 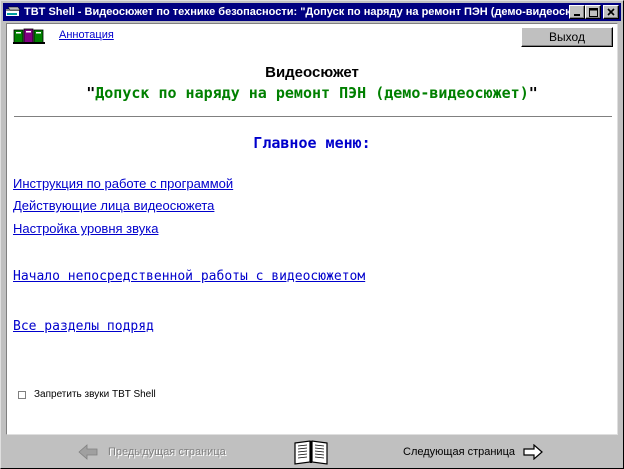 I want to click on menu-link-instructions: Инструкция по работе с программой, so click(x=123, y=183).